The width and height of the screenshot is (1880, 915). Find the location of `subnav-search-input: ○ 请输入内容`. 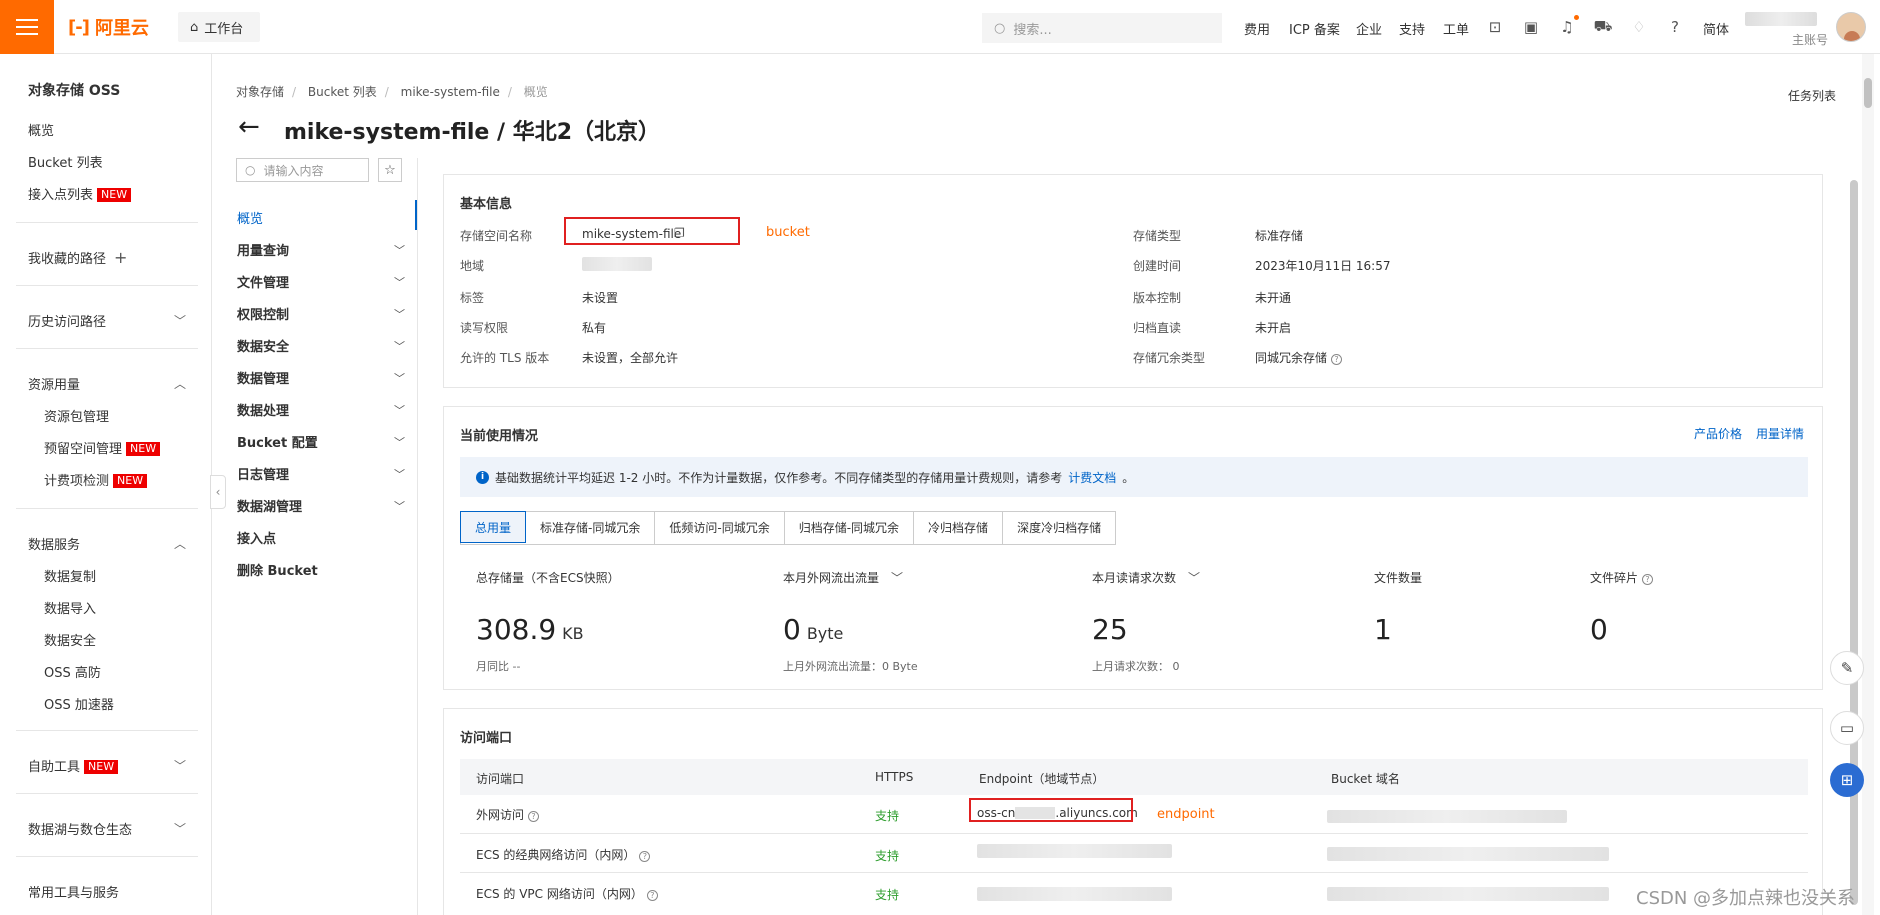

subnav-search-input: ○ 请输入内容 is located at coordinates (302, 170).